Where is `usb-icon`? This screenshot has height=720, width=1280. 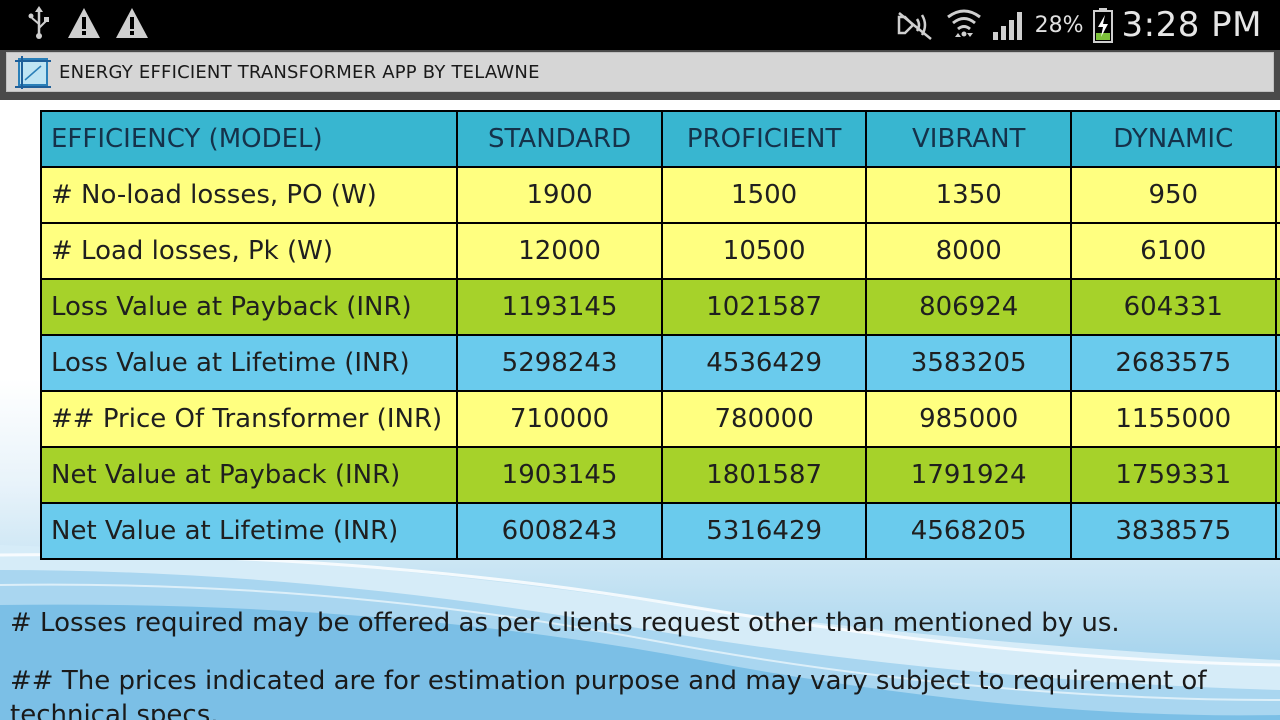
usb-icon is located at coordinates (39, 23).